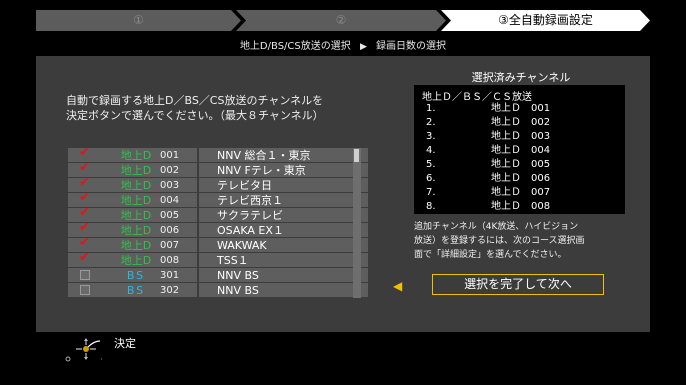 This screenshot has height=385, width=686. Describe the element at coordinates (341, 20) in the screenshot. I see `step-2: ②` at that location.